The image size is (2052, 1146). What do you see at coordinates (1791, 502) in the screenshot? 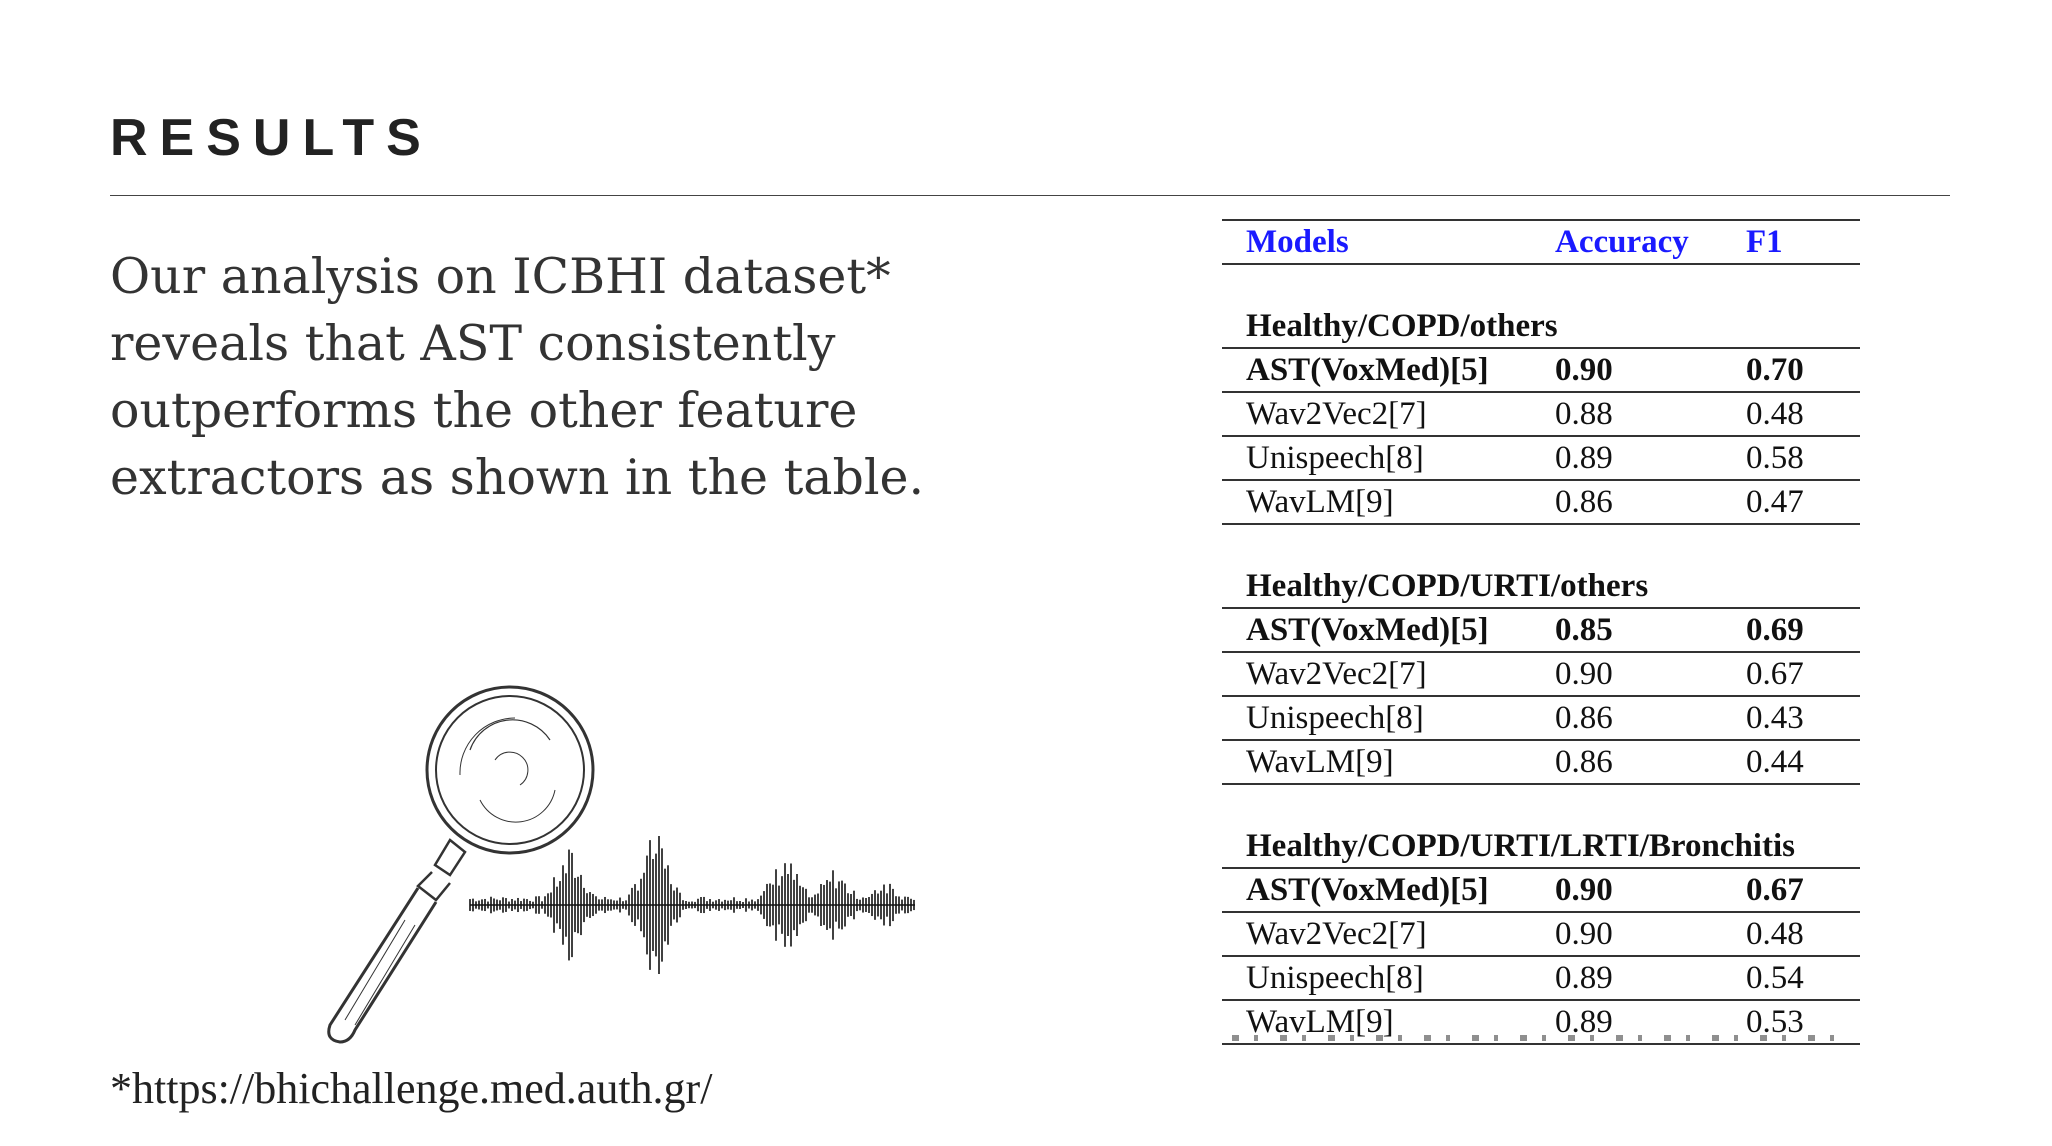
I see `cell-f1: 0.47` at bounding box center [1791, 502].